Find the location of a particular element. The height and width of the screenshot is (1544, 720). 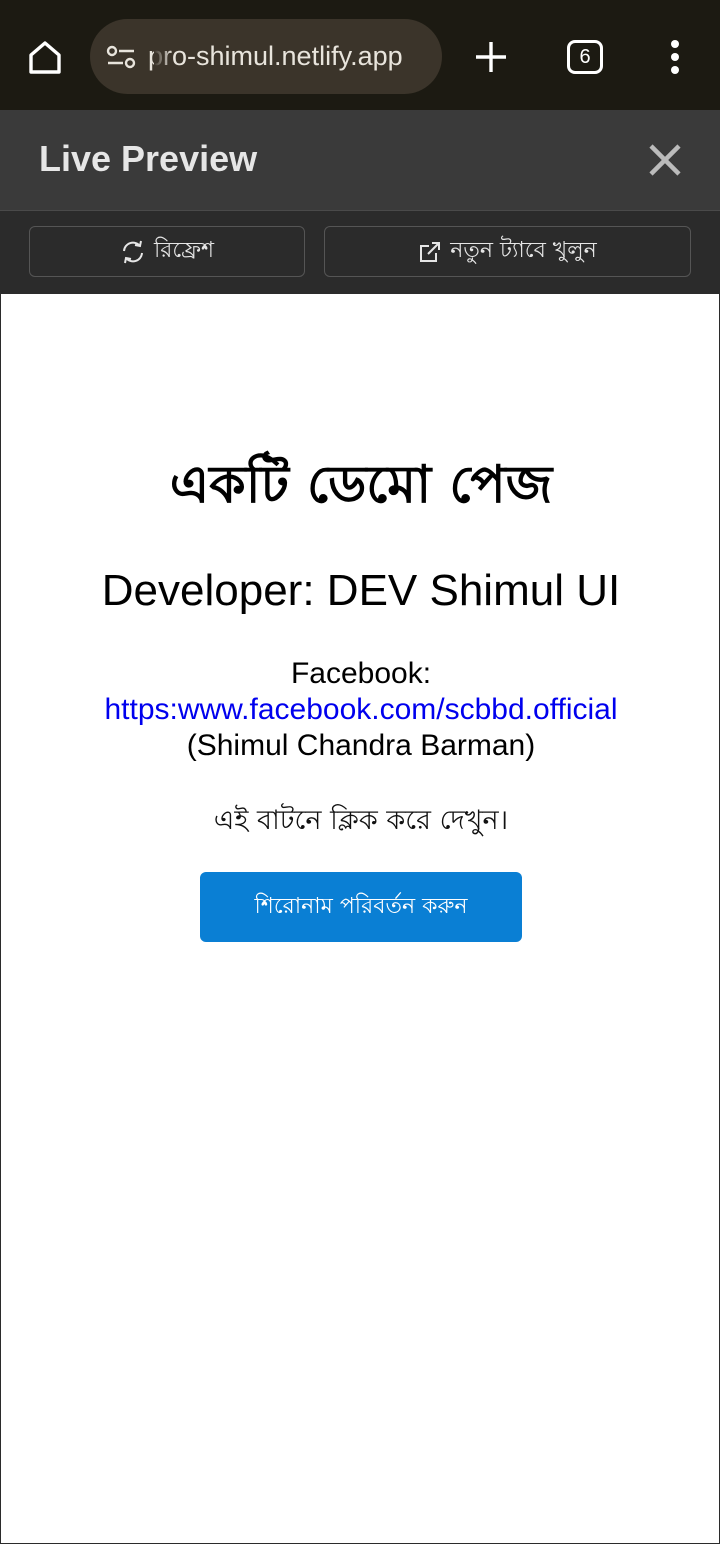

preview-toolbar: রিফ্রেশ নতুন ট্যাবে খুলুন is located at coordinates (360, 252).